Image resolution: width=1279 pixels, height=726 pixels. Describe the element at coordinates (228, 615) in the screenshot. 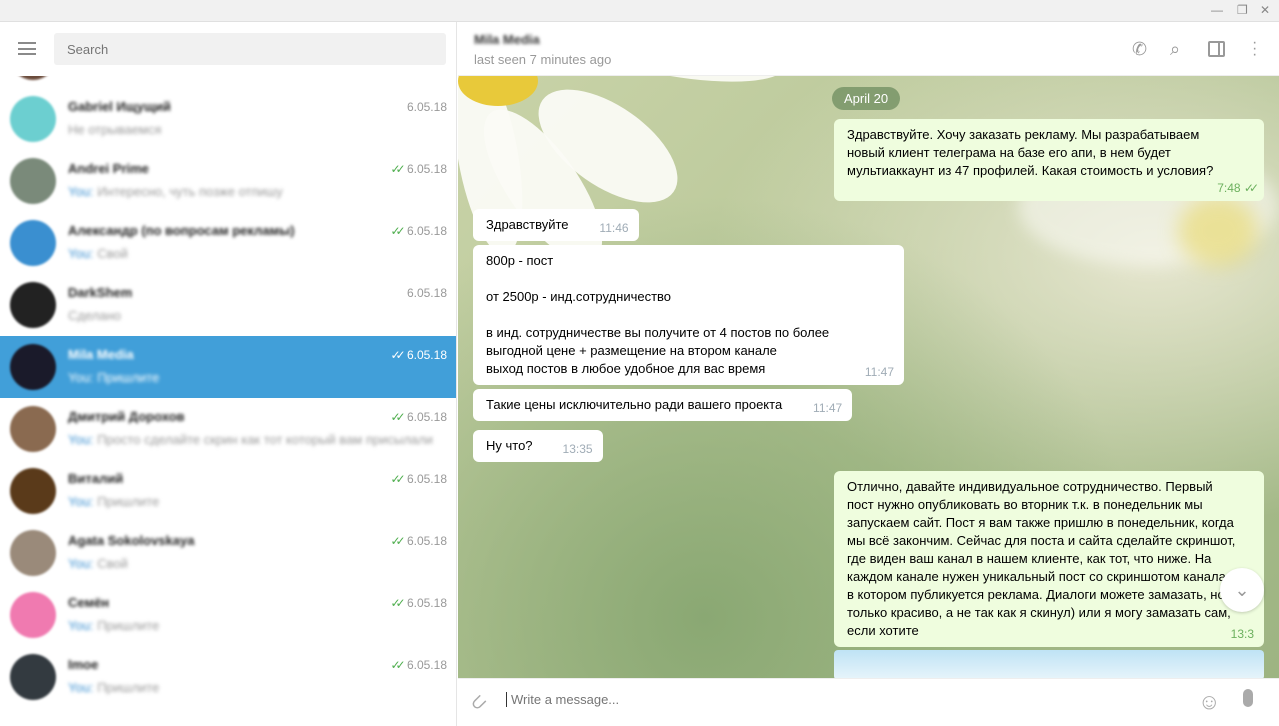

I see `chat-list-item: Семён You: Пришлите ✓✓ 6.05.18` at that location.